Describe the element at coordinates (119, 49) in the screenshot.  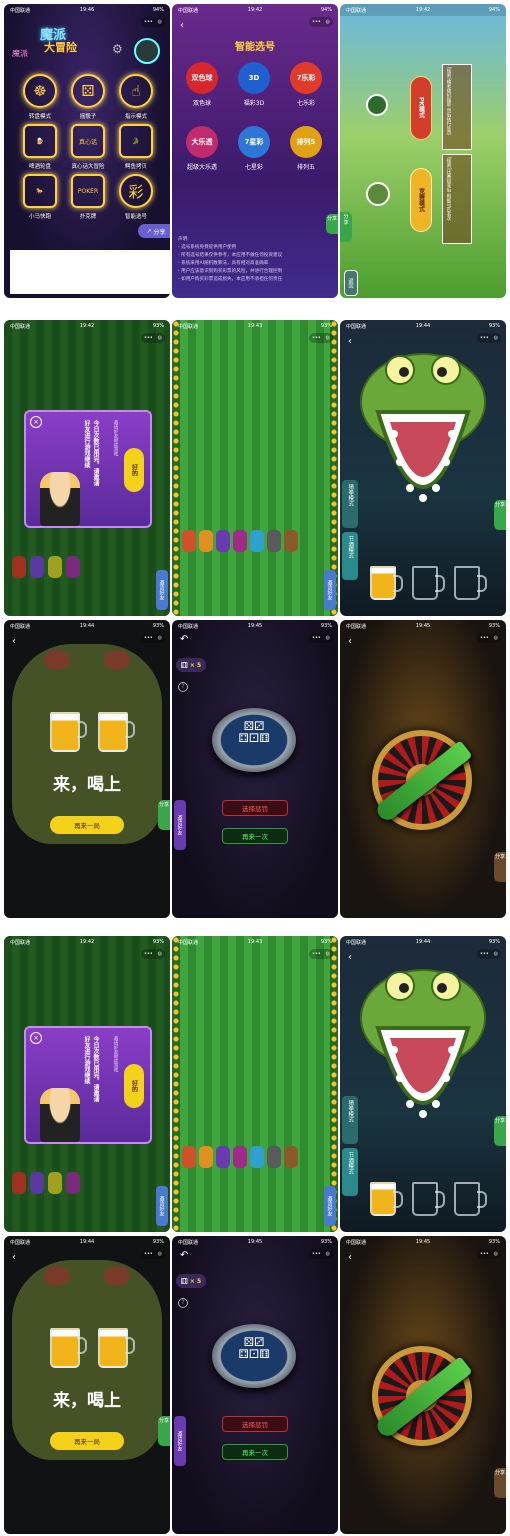
I see `settings-icon: ⚙` at that location.